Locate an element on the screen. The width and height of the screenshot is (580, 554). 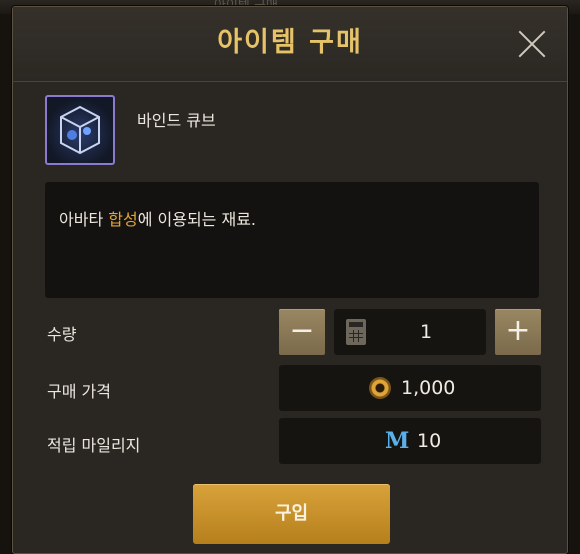
mileage-label: 적립 마일리지 is located at coordinates (94, 445).